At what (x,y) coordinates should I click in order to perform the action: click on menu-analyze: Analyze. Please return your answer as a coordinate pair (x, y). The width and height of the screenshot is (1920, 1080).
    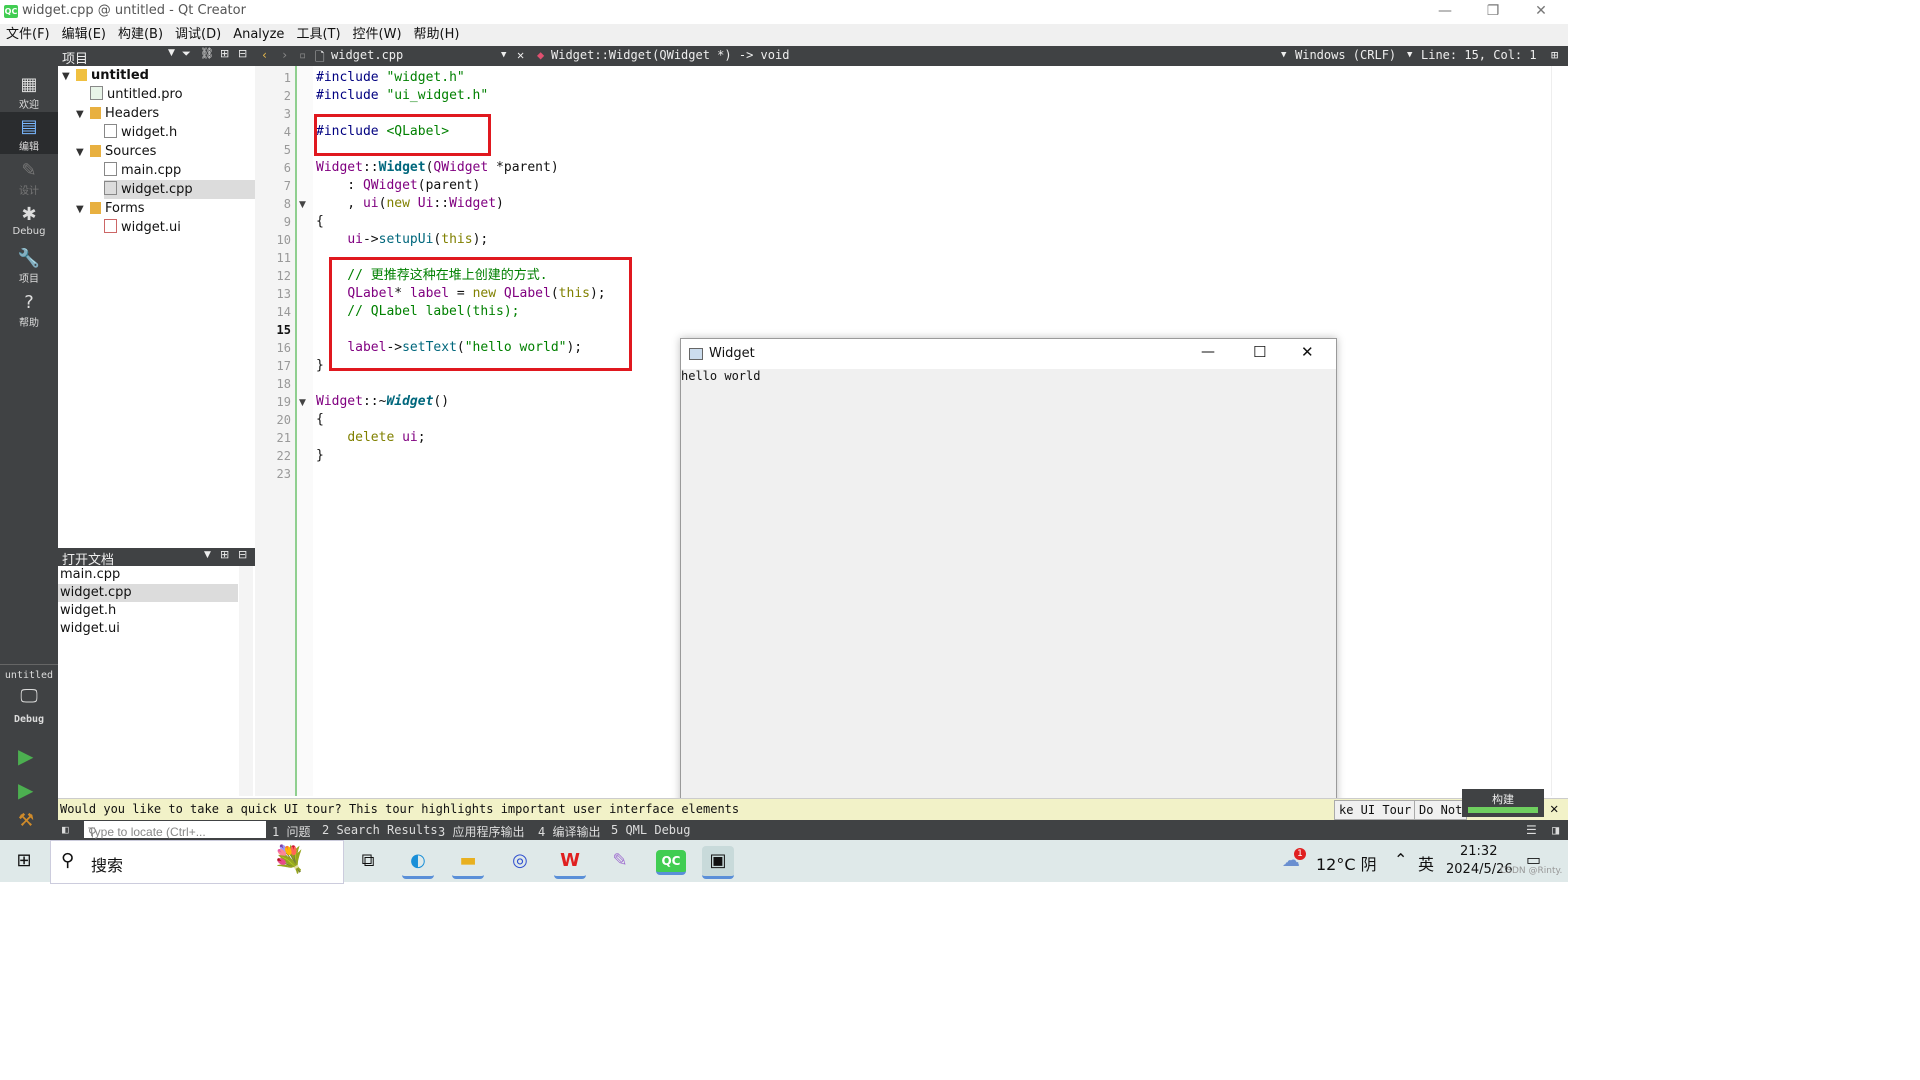
    Looking at the image, I should click on (258, 35).